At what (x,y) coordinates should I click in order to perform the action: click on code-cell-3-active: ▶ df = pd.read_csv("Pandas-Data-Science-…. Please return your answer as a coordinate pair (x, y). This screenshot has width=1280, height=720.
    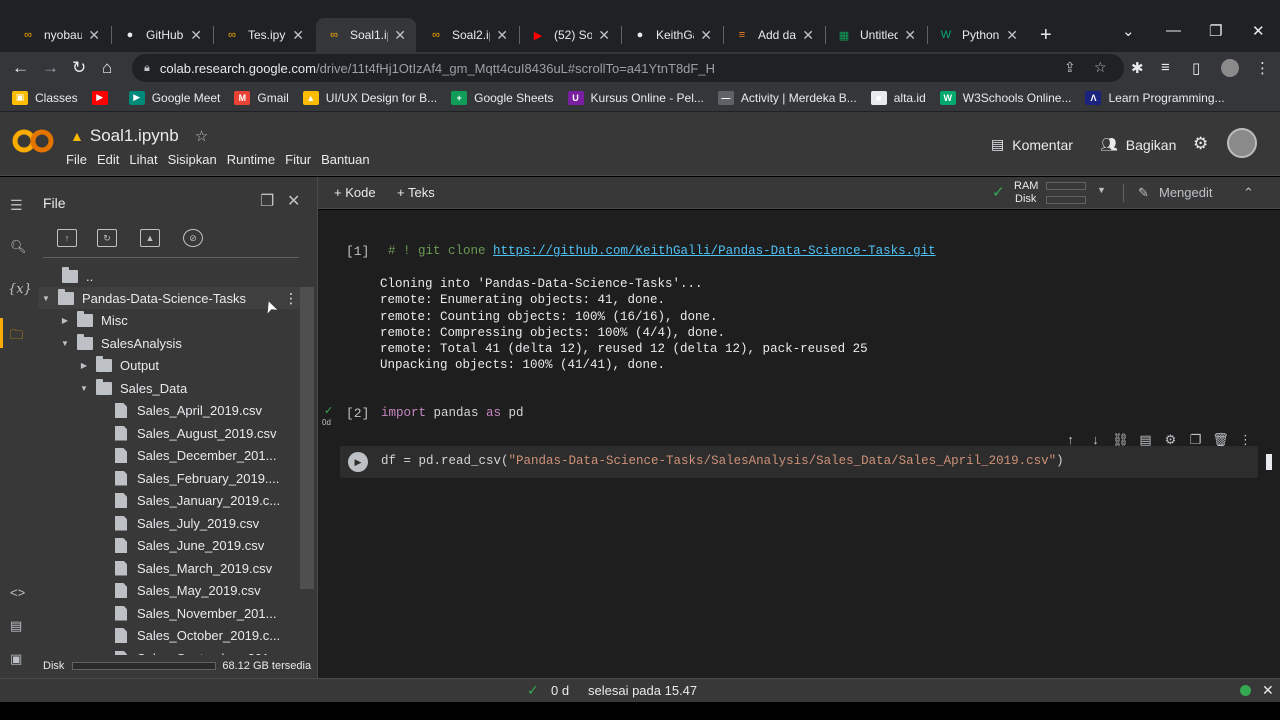
    Looking at the image, I should click on (806, 462).